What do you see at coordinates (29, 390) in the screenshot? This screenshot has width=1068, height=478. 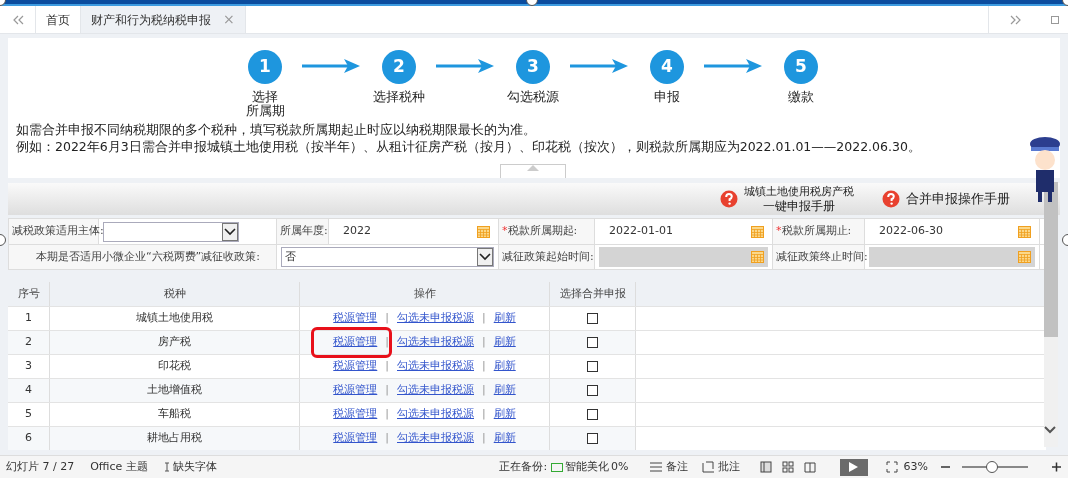 I see `table-cell: 4` at bounding box center [29, 390].